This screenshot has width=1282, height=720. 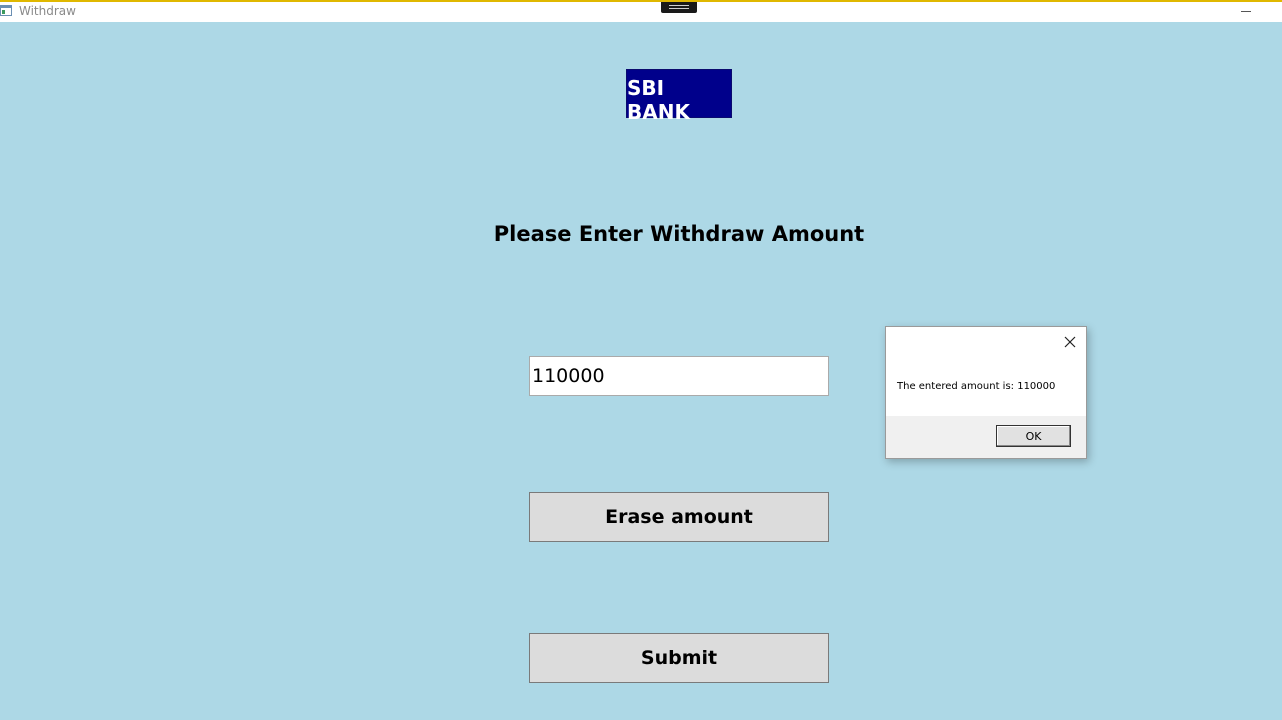 What do you see at coordinates (679, 517) in the screenshot?
I see `erase-amount-button: Erase amount` at bounding box center [679, 517].